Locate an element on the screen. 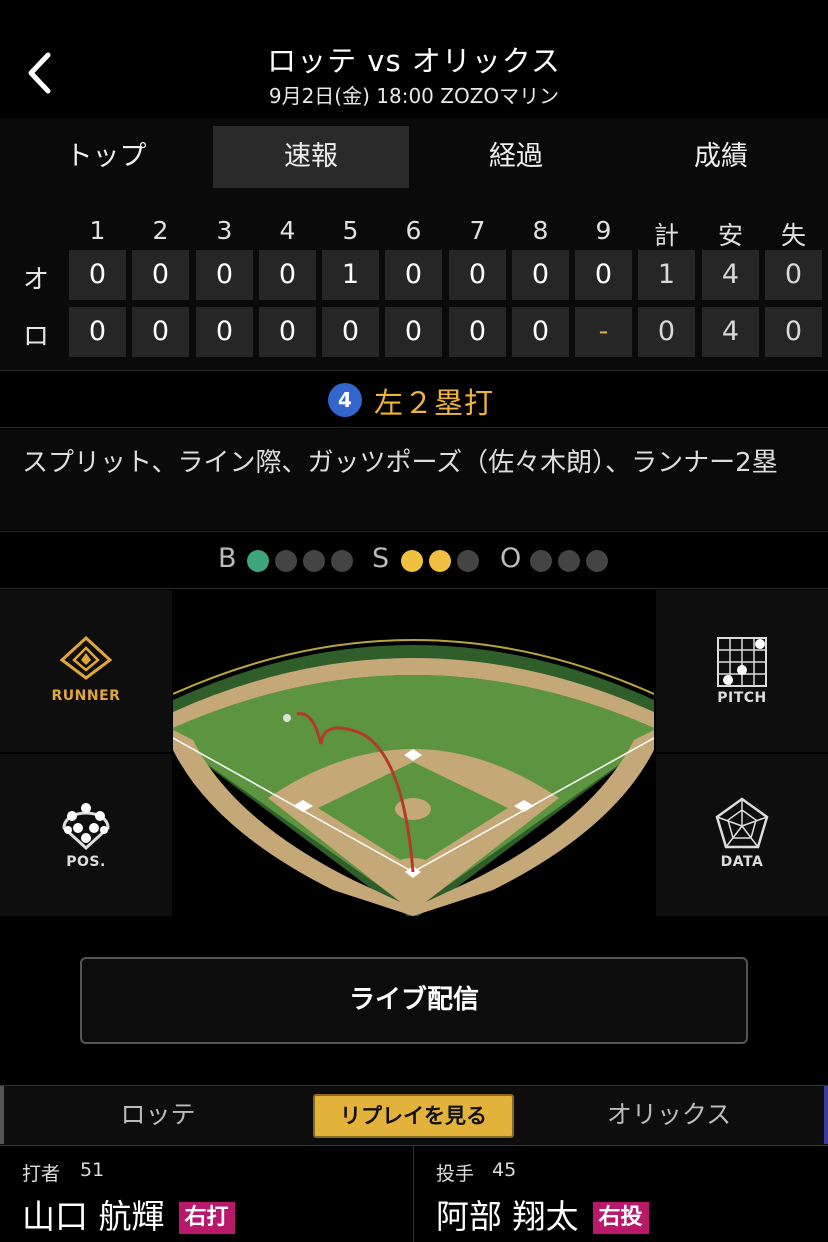  pitch-button: PITCH is located at coordinates (742, 671).